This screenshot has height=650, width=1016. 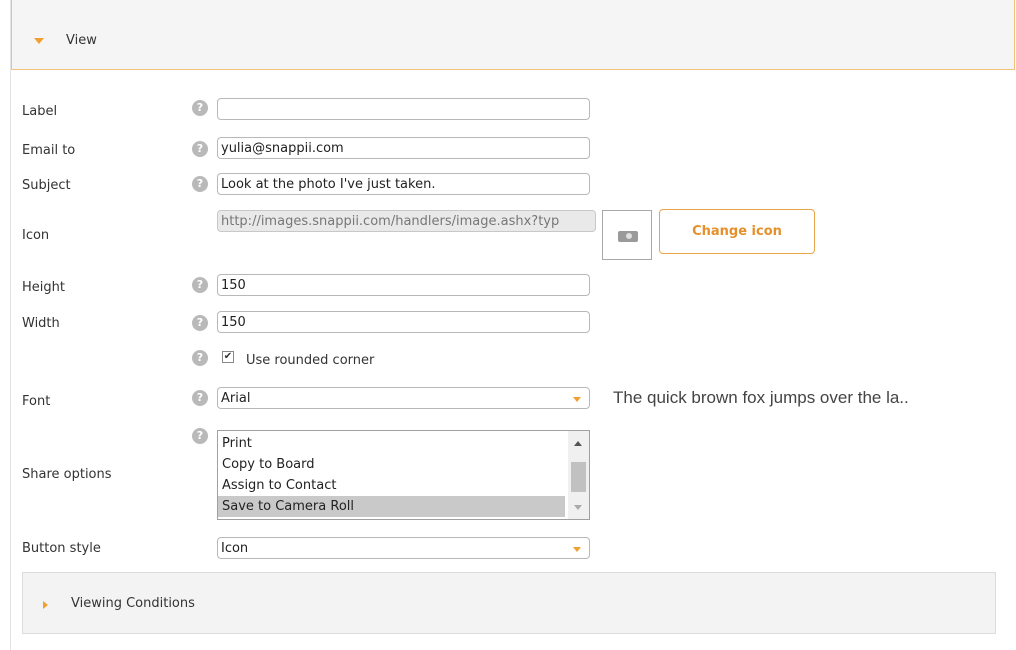 What do you see at coordinates (578, 443) in the screenshot?
I see `scroll-up-icon` at bounding box center [578, 443].